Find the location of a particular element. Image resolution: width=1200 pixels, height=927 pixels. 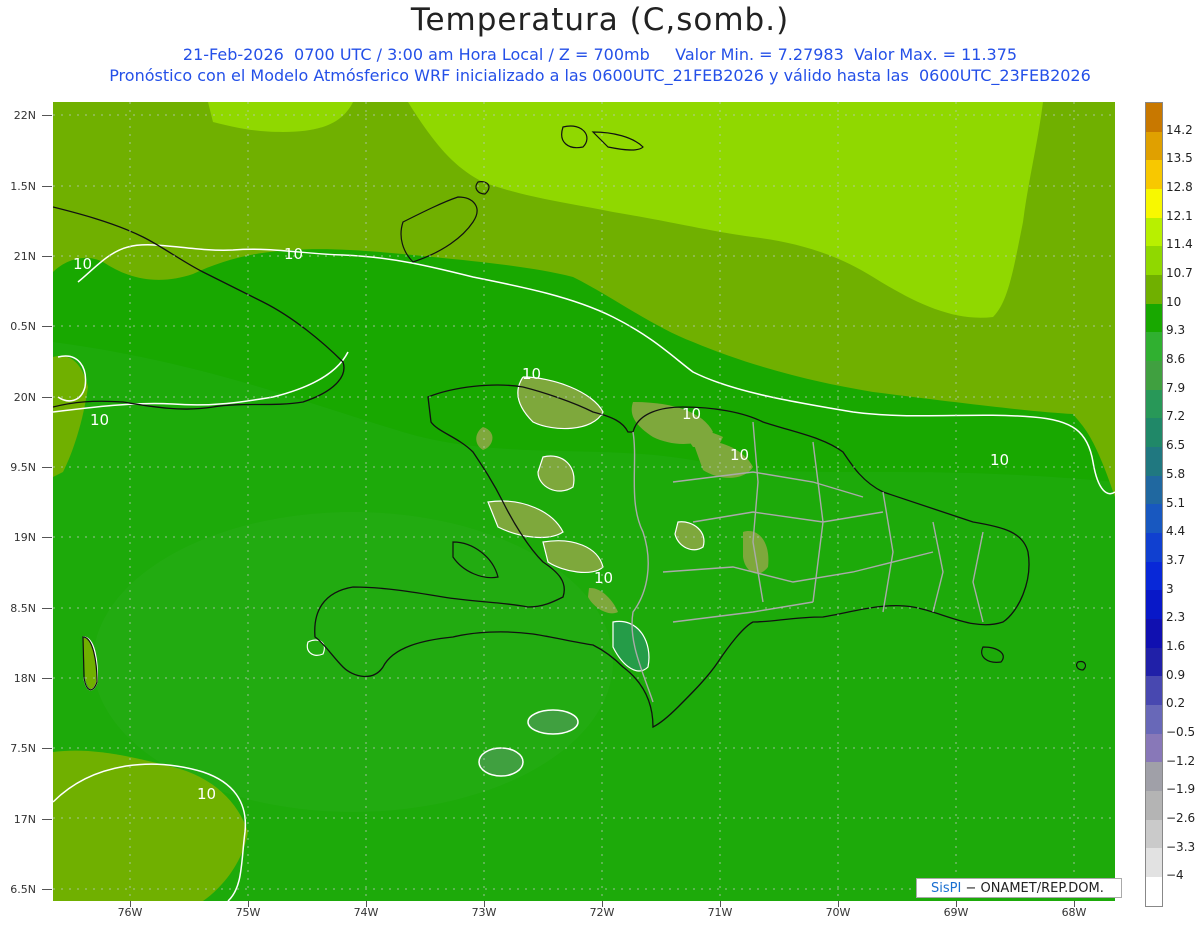

lat-label: 9.5N is located at coordinates (23, 467).